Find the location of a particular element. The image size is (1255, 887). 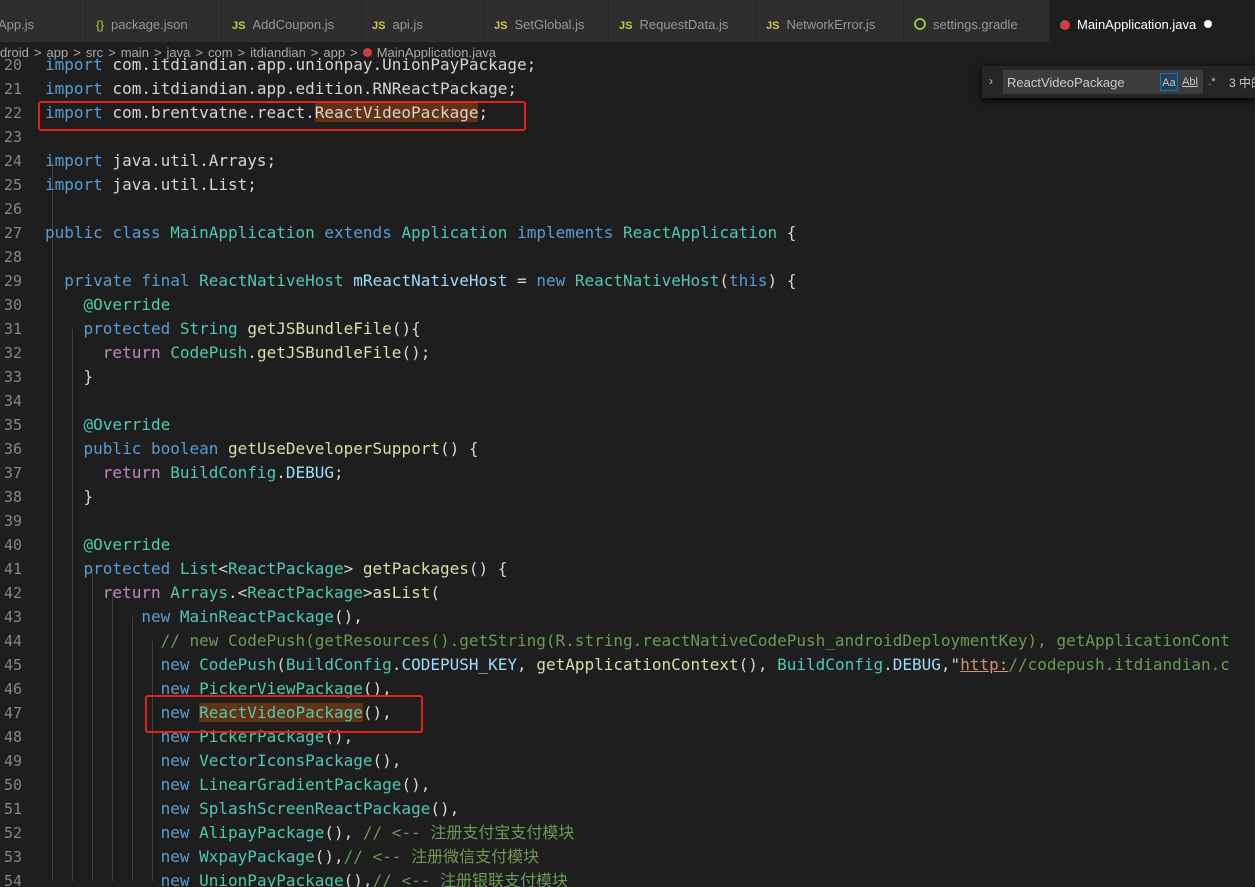

line-number: 31 is located at coordinates (12, 329).